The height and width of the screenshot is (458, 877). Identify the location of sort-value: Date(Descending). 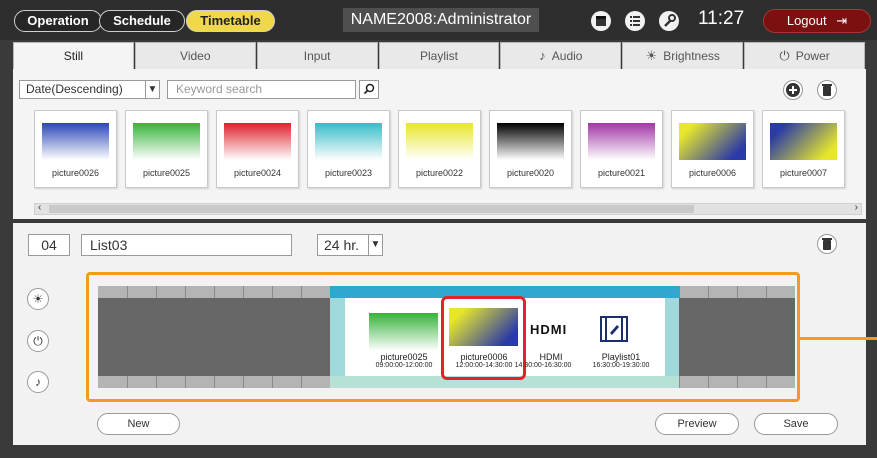
(74, 89).